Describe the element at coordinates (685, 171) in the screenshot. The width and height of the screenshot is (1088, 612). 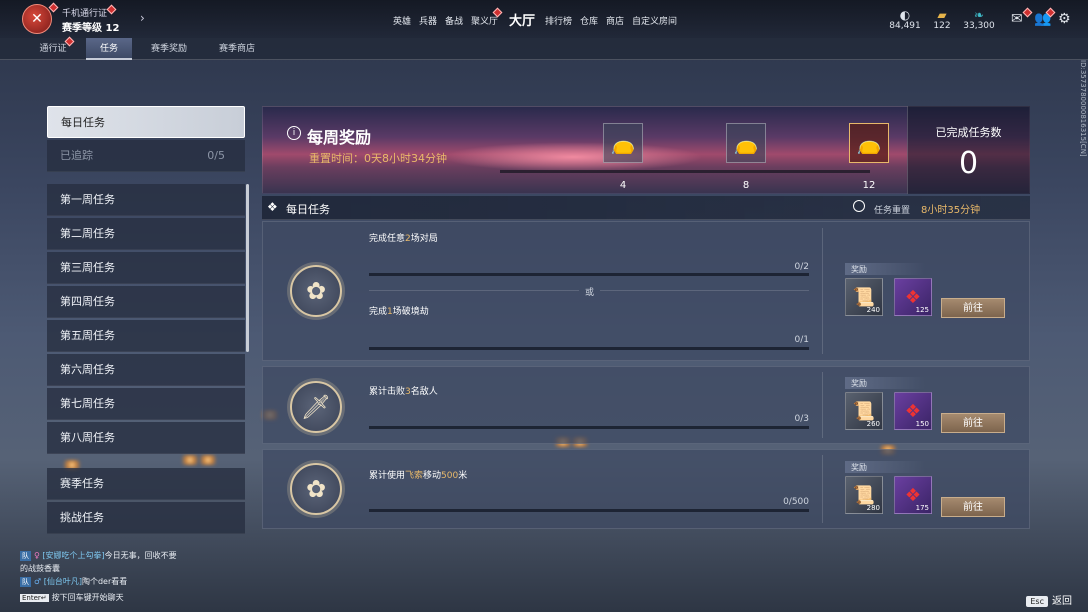
I see `weekly-progress-bar` at that location.